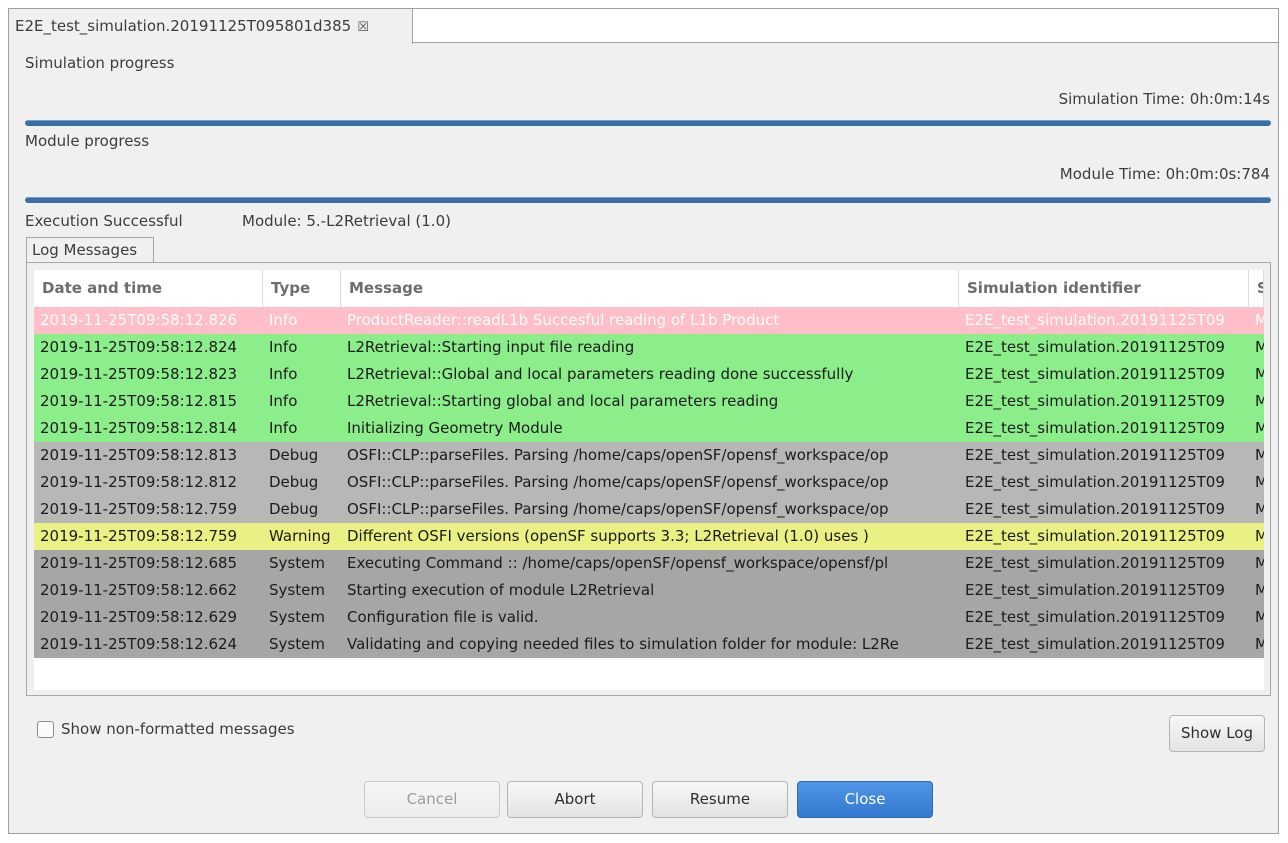  I want to click on simulation-progress-bar, so click(648, 123).